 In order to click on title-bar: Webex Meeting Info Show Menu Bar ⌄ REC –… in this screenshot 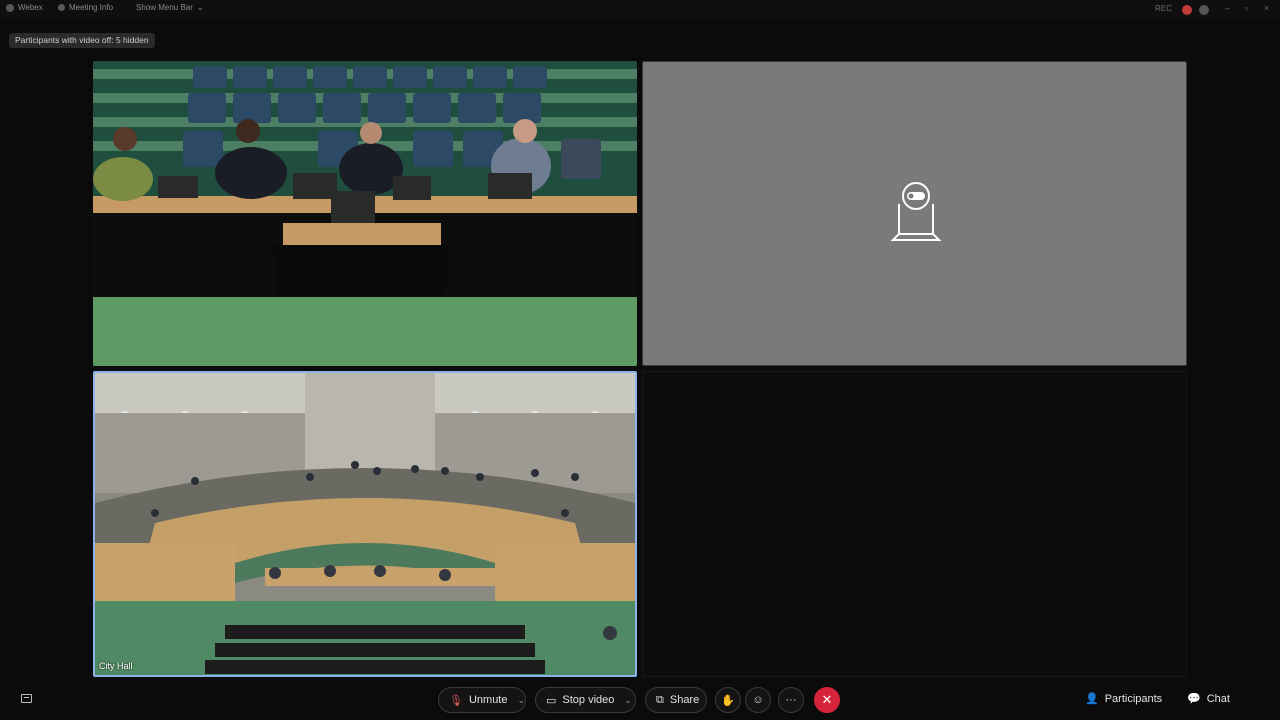, I will do `click(640, 10)`.